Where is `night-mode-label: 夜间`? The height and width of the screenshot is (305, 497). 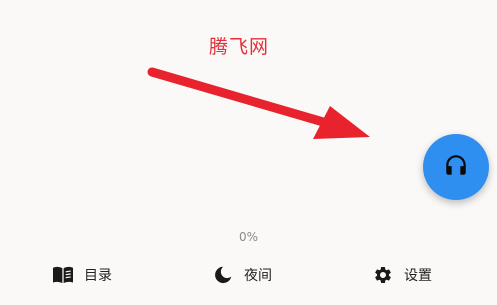 night-mode-label: 夜间 is located at coordinates (258, 276).